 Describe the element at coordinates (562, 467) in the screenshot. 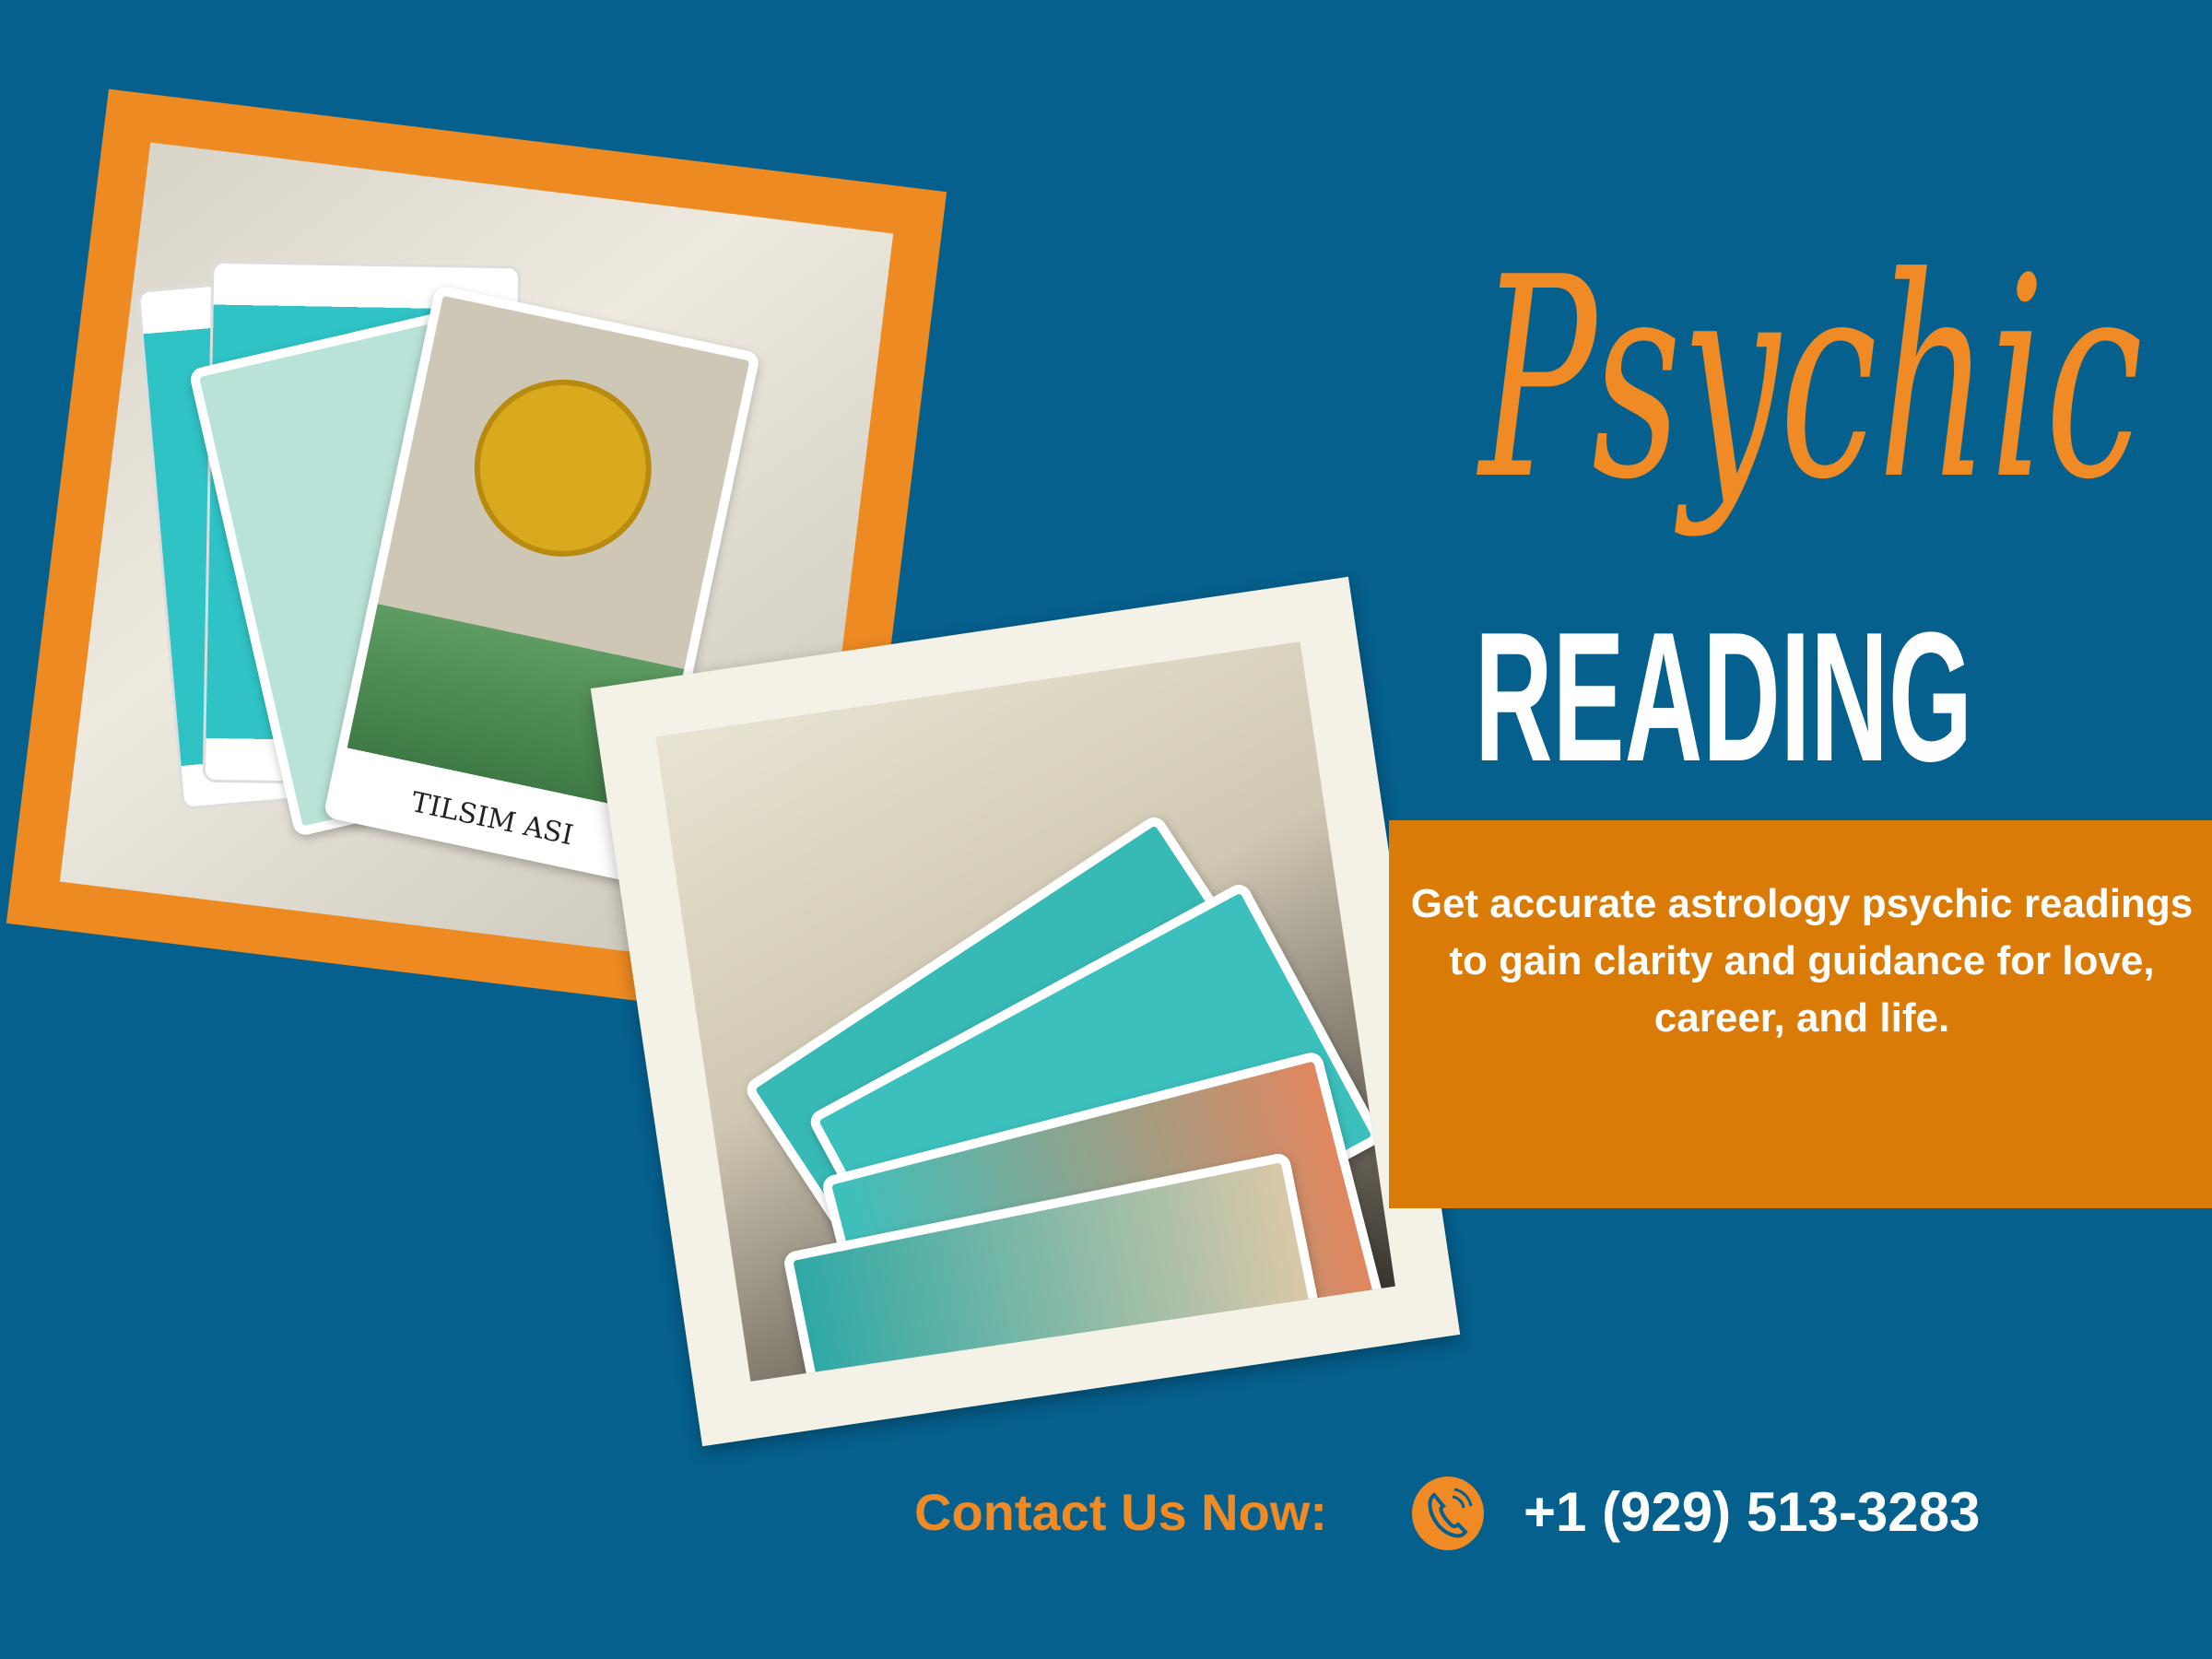

I see `pentacle-icon` at that location.